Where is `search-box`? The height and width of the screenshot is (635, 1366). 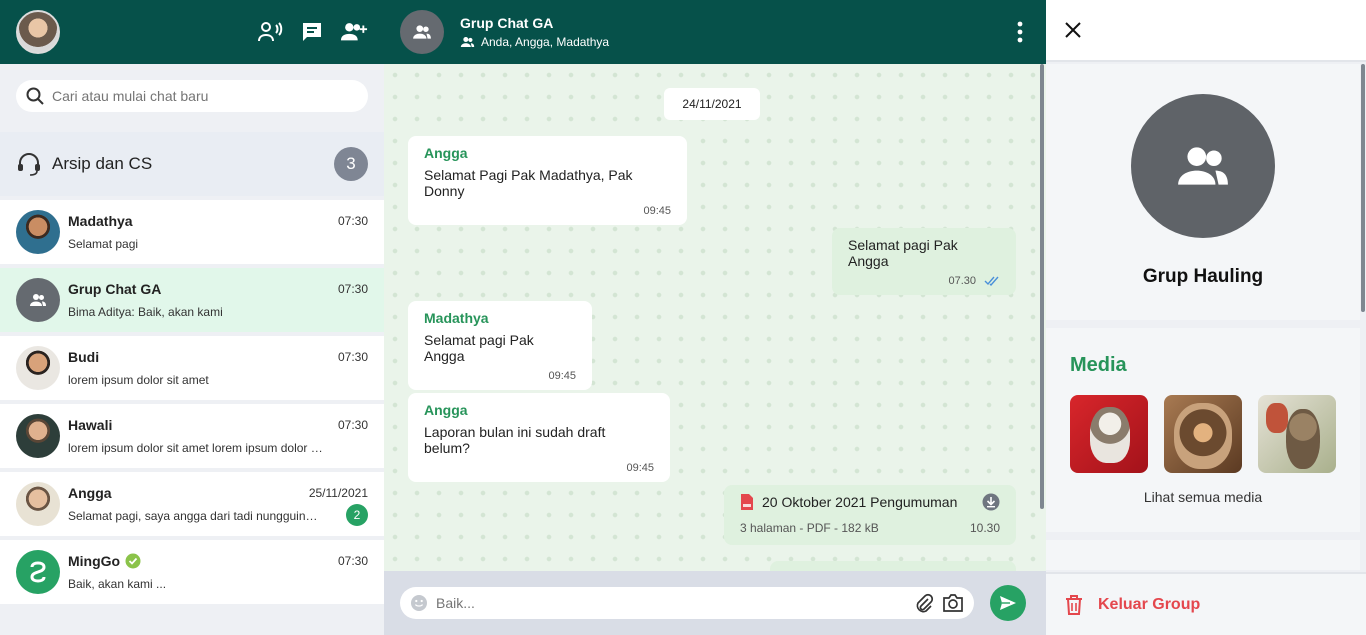
search-box is located at coordinates (192, 96).